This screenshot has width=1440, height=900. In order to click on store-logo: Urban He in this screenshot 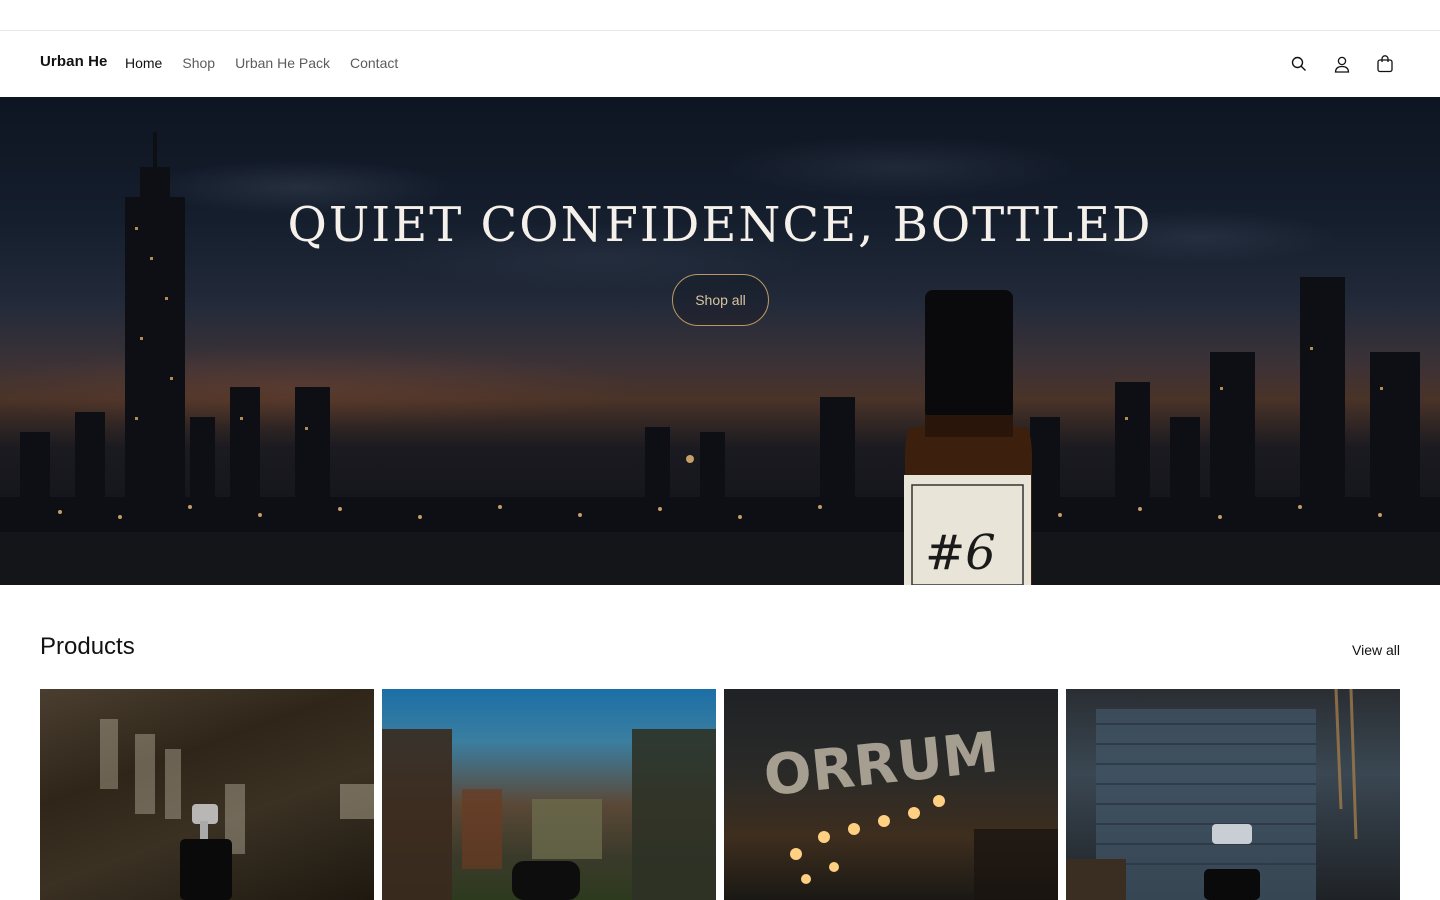, I will do `click(73, 61)`.